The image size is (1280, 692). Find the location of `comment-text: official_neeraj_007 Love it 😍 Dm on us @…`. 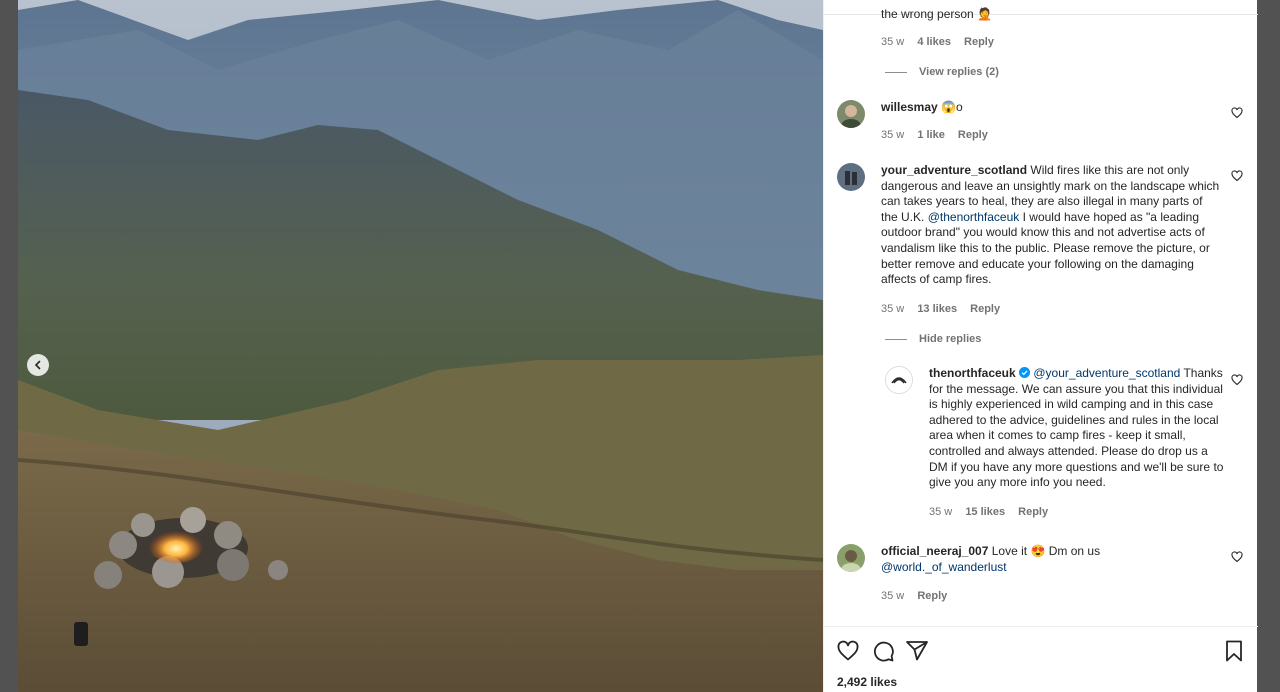

comment-text: official_neeraj_007 Love it 😍 Dm on us @… is located at coordinates (1051, 559).